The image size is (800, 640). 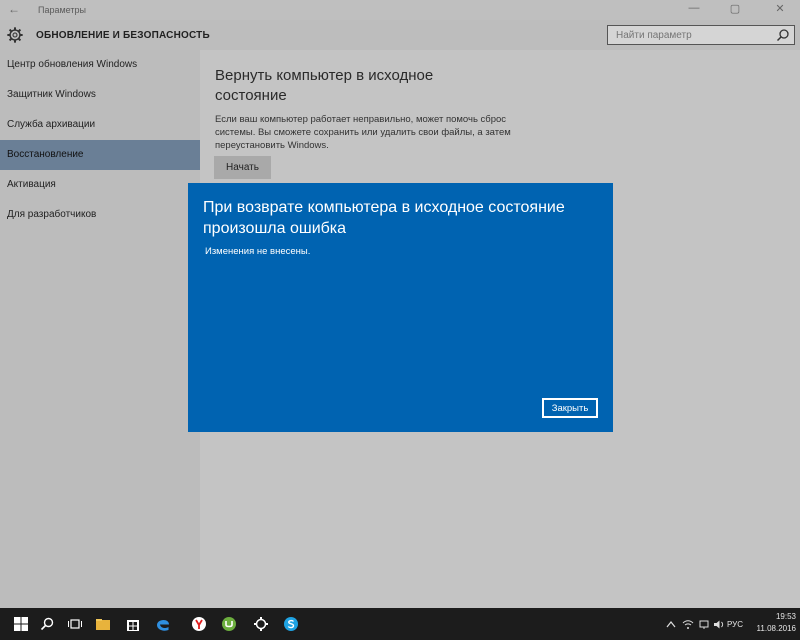 What do you see at coordinates (14, 9) in the screenshot?
I see `back-arrow-icon: ←` at bounding box center [14, 9].